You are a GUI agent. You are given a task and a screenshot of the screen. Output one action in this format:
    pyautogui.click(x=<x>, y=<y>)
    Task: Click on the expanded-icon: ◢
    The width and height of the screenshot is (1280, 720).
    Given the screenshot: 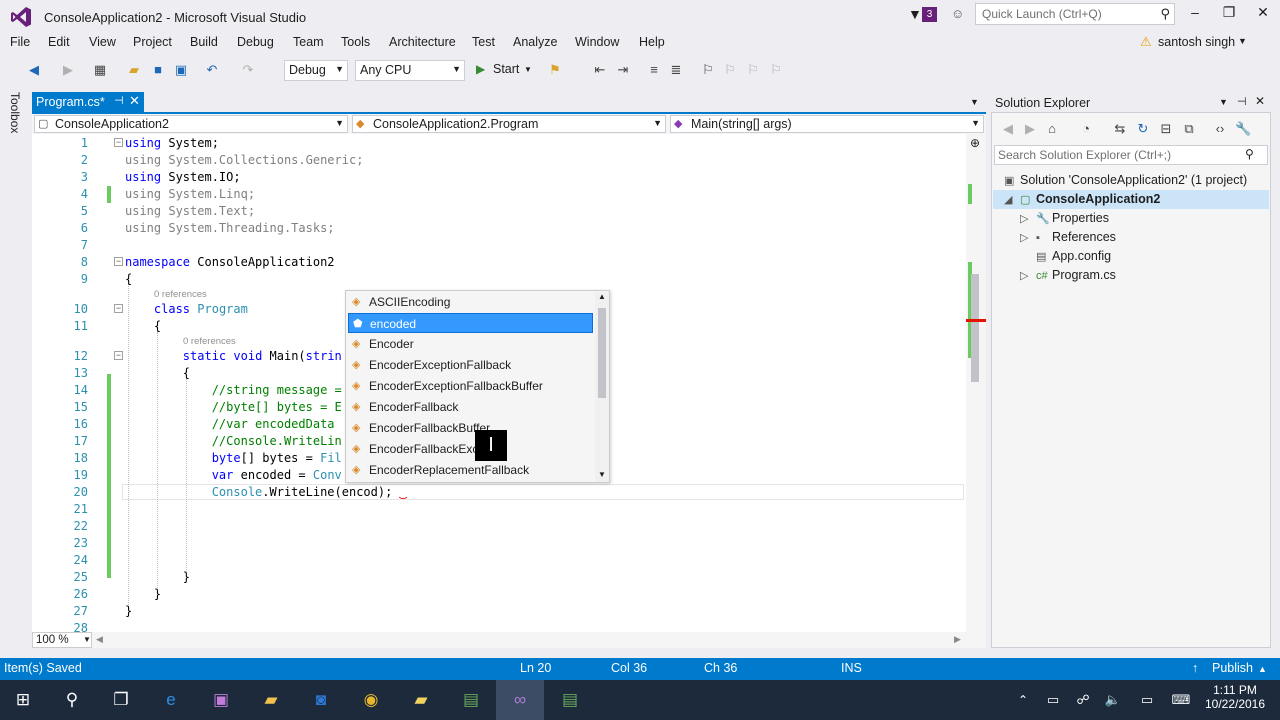 What is the action you would take?
    pyautogui.click(x=1012, y=199)
    